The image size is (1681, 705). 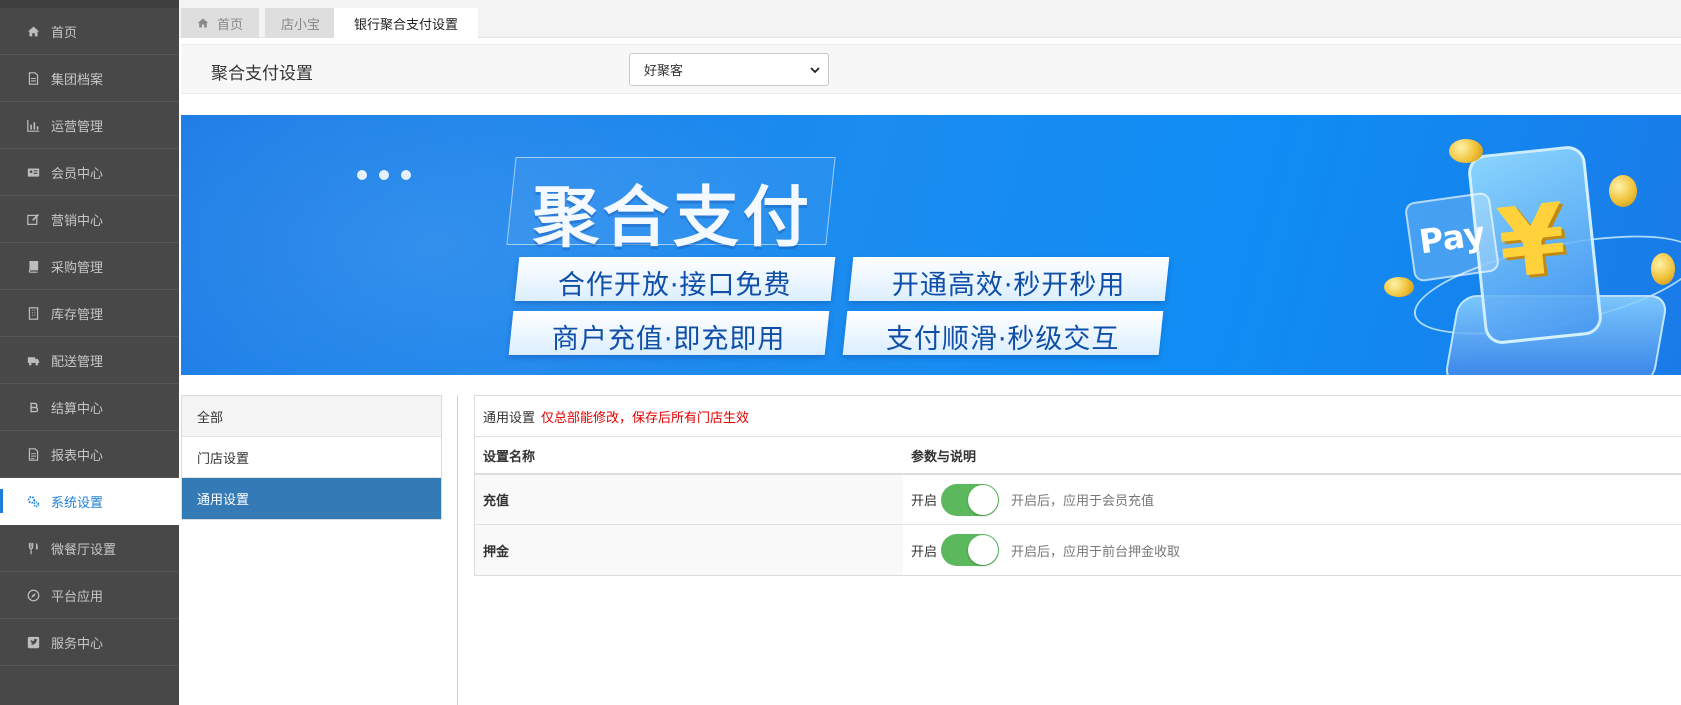 I want to click on sidebar-item-inventory: 库存管理, so click(x=89, y=313).